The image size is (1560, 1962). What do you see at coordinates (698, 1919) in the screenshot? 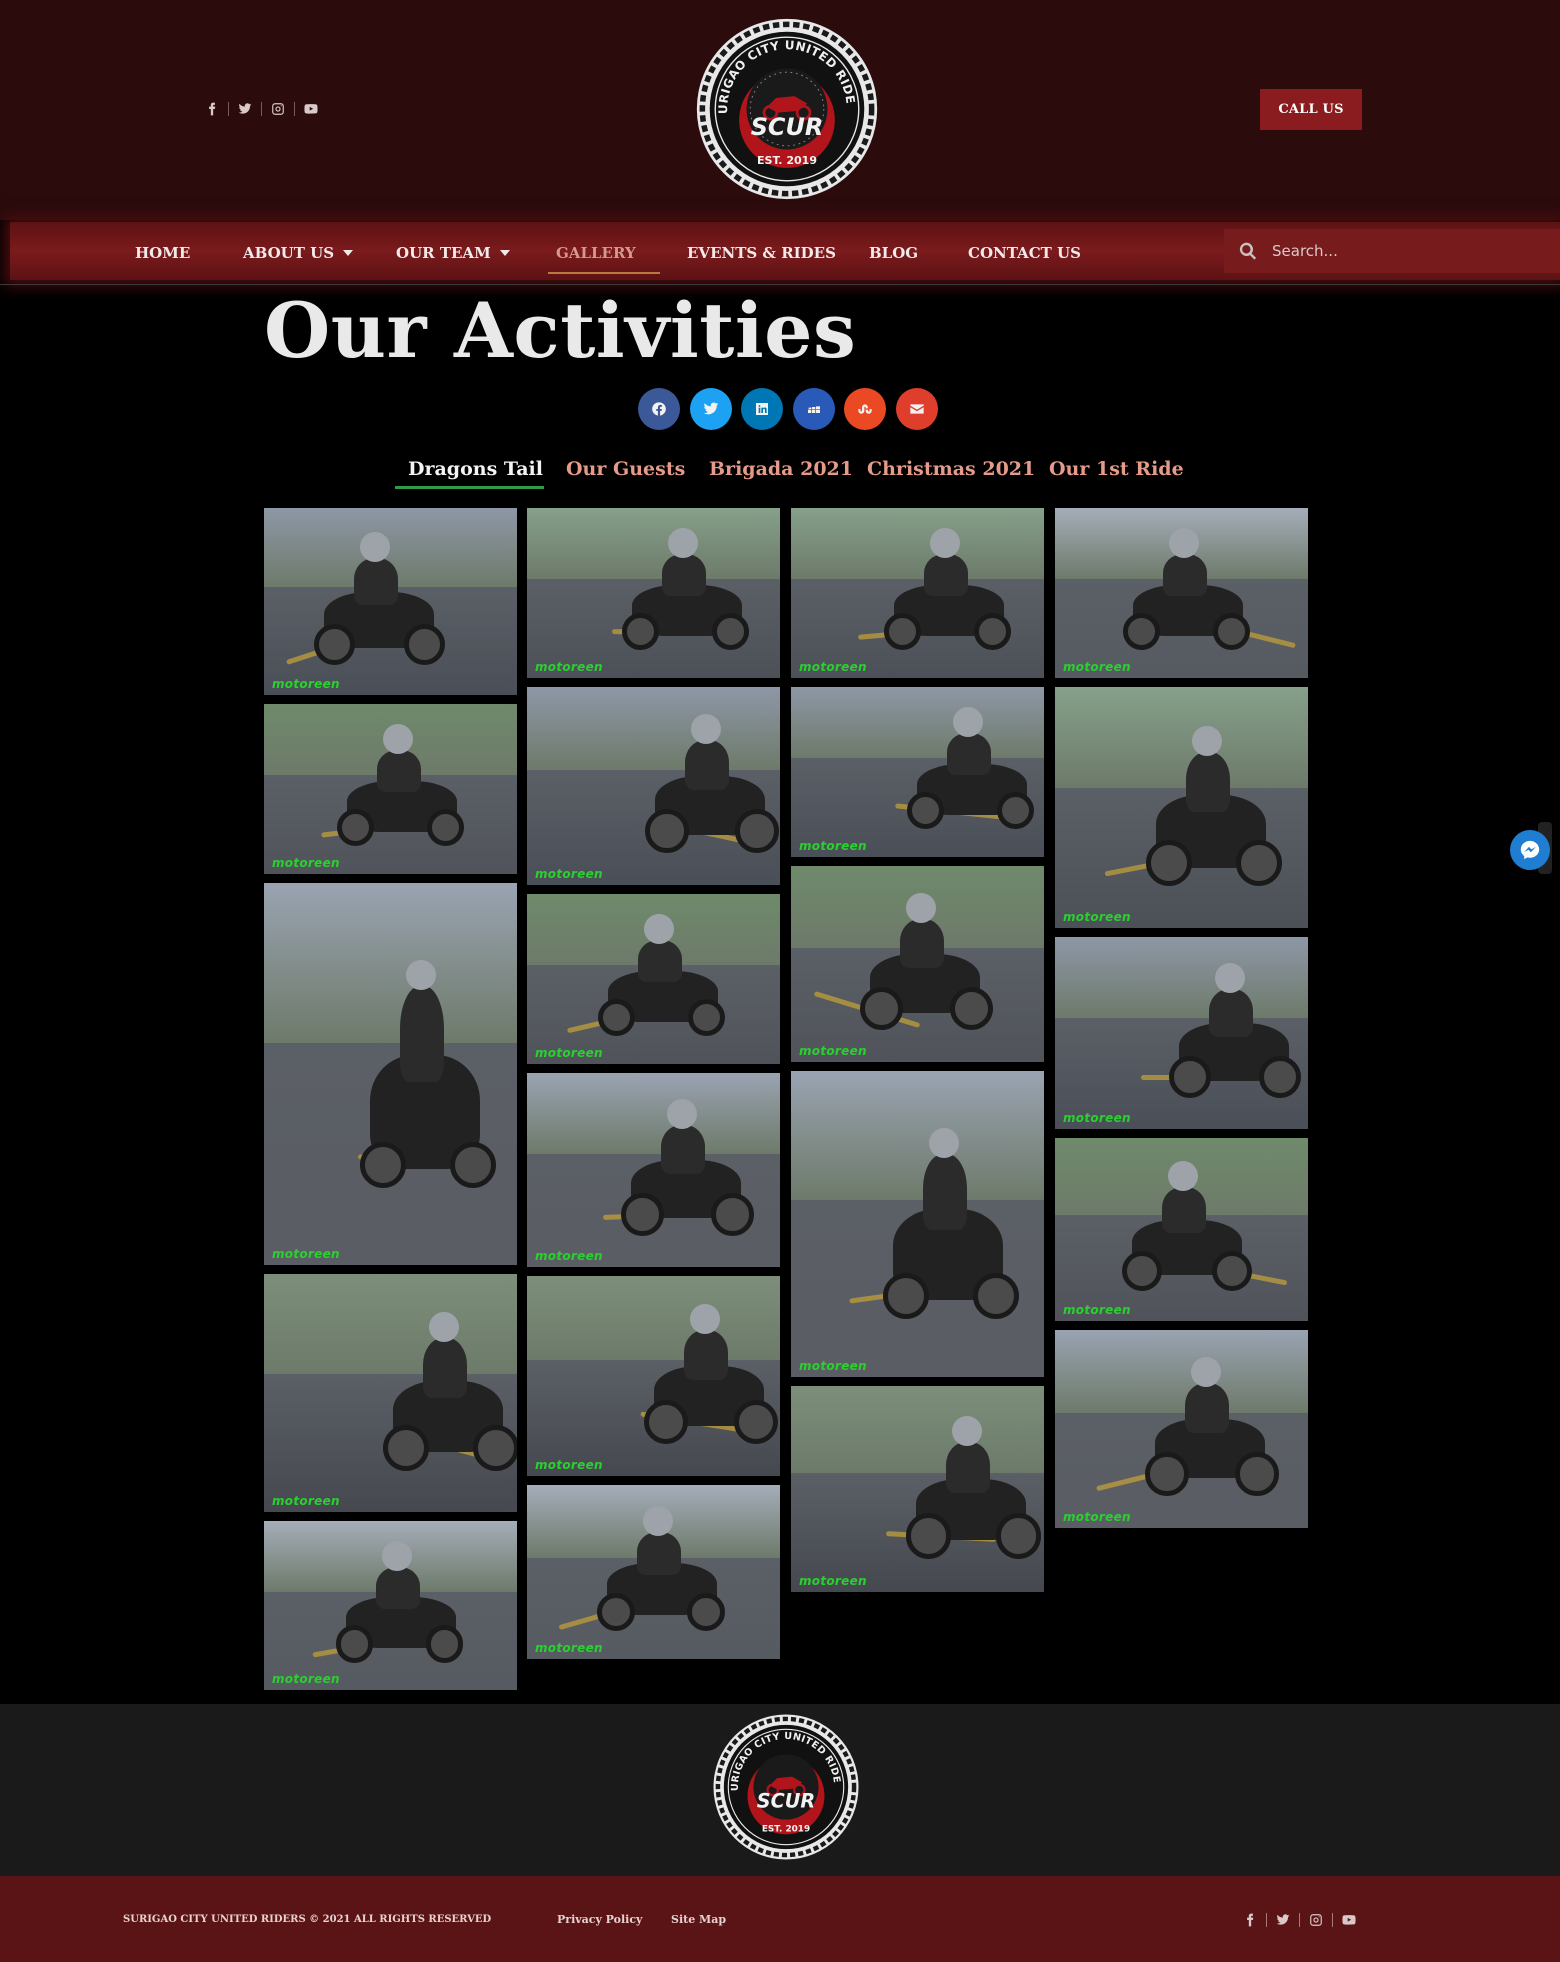
I see `site-map-link: Site Map` at bounding box center [698, 1919].